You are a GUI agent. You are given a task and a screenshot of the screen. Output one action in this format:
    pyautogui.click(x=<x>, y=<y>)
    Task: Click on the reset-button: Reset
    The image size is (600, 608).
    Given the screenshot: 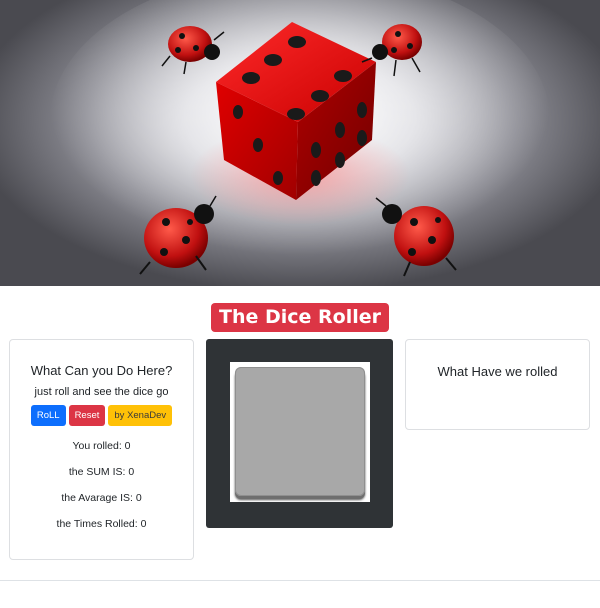 What is the action you would take?
    pyautogui.click(x=87, y=415)
    